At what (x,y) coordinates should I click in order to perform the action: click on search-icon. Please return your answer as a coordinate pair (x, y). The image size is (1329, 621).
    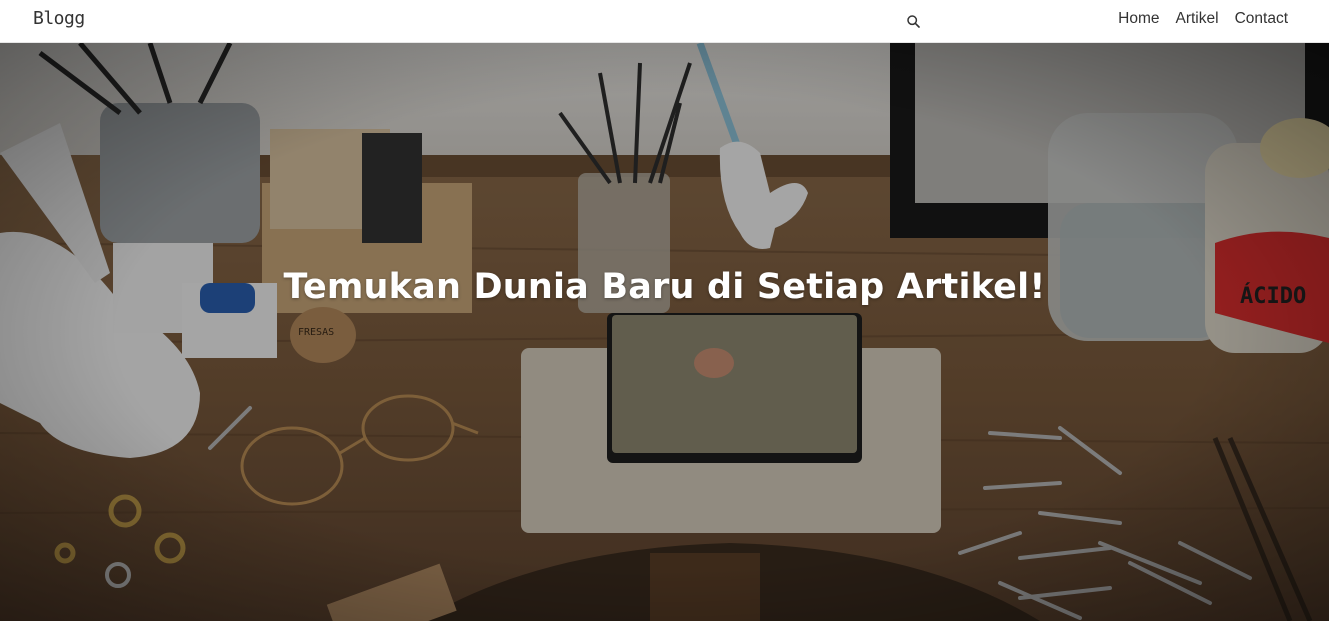
    Looking at the image, I should click on (913, 21).